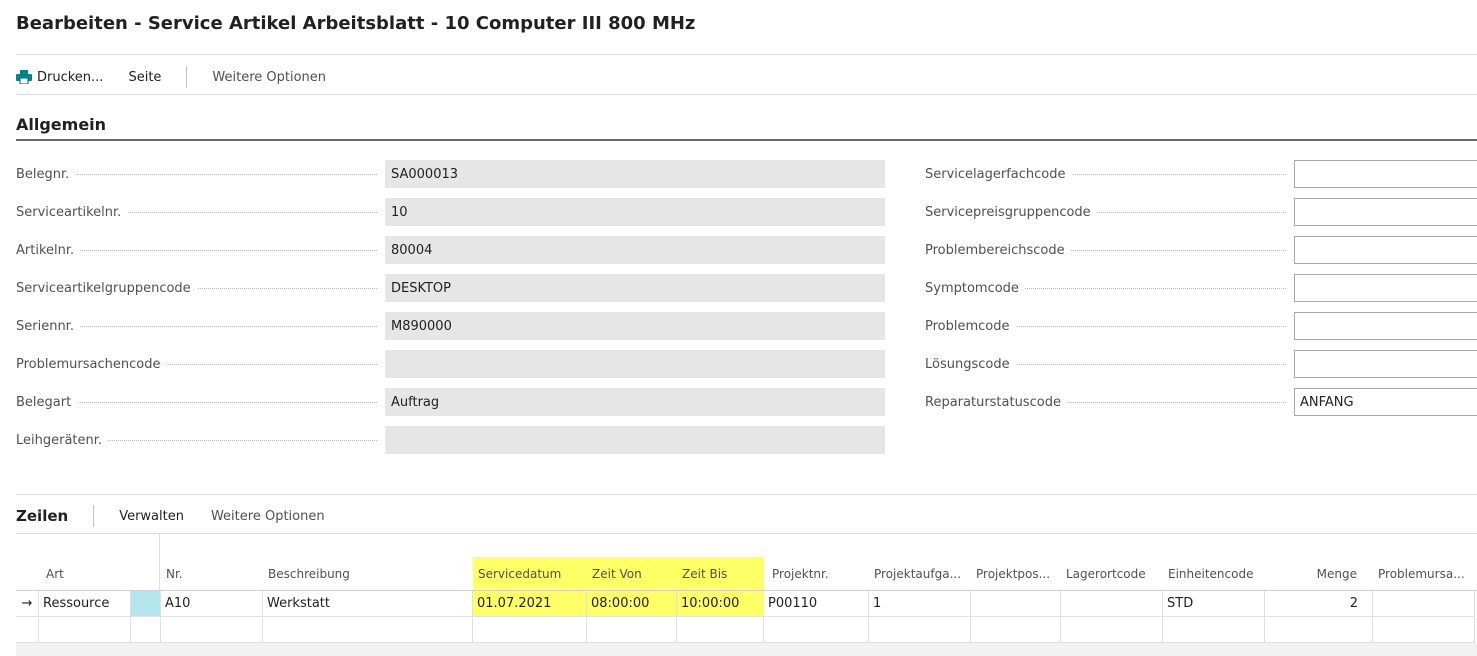 The image size is (1477, 656). Describe the element at coordinates (368, 630) in the screenshot. I see `cell-beschreibung` at that location.